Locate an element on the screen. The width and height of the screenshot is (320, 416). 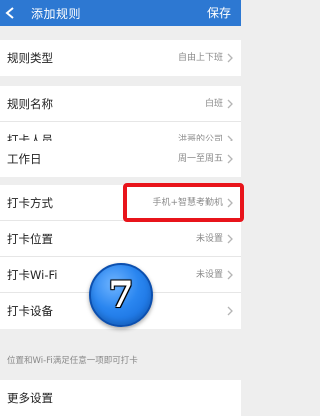
more-settings-row: 更多设置 is located at coordinates (120, 398).